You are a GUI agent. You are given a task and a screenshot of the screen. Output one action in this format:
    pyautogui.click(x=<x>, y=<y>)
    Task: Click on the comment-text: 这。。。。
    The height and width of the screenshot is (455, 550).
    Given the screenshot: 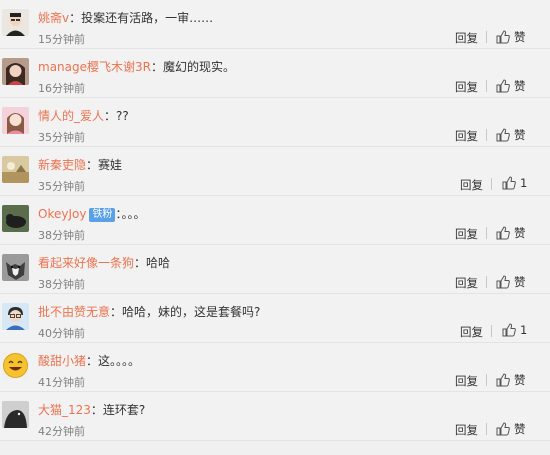 What is the action you would take?
    pyautogui.click(x=119, y=361)
    